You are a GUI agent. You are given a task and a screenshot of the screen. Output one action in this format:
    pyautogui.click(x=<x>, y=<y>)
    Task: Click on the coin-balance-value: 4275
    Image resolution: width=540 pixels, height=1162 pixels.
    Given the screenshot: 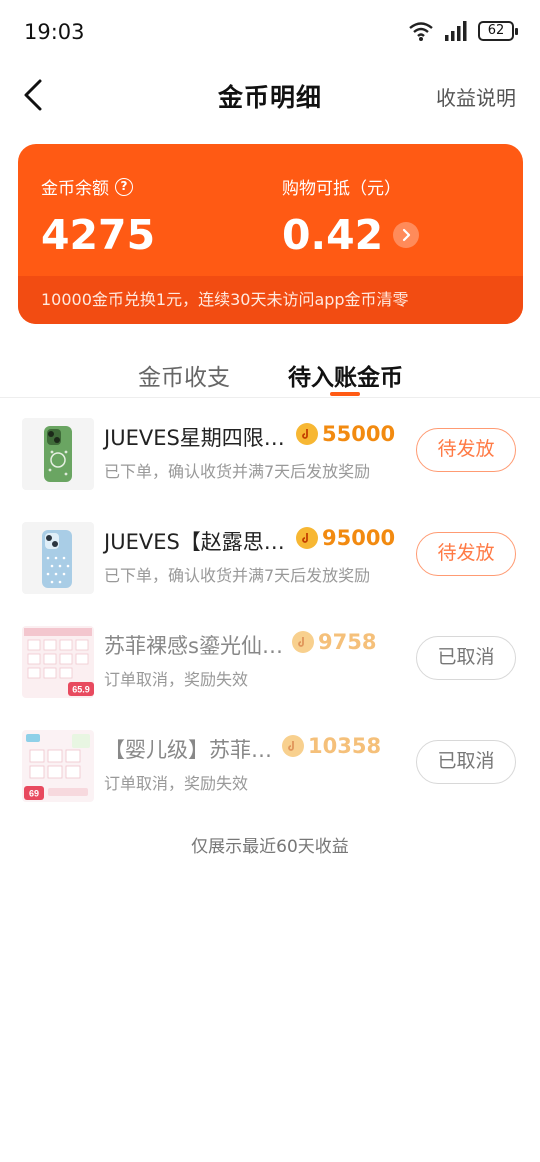 What is the action you would take?
    pyautogui.click(x=98, y=235)
    